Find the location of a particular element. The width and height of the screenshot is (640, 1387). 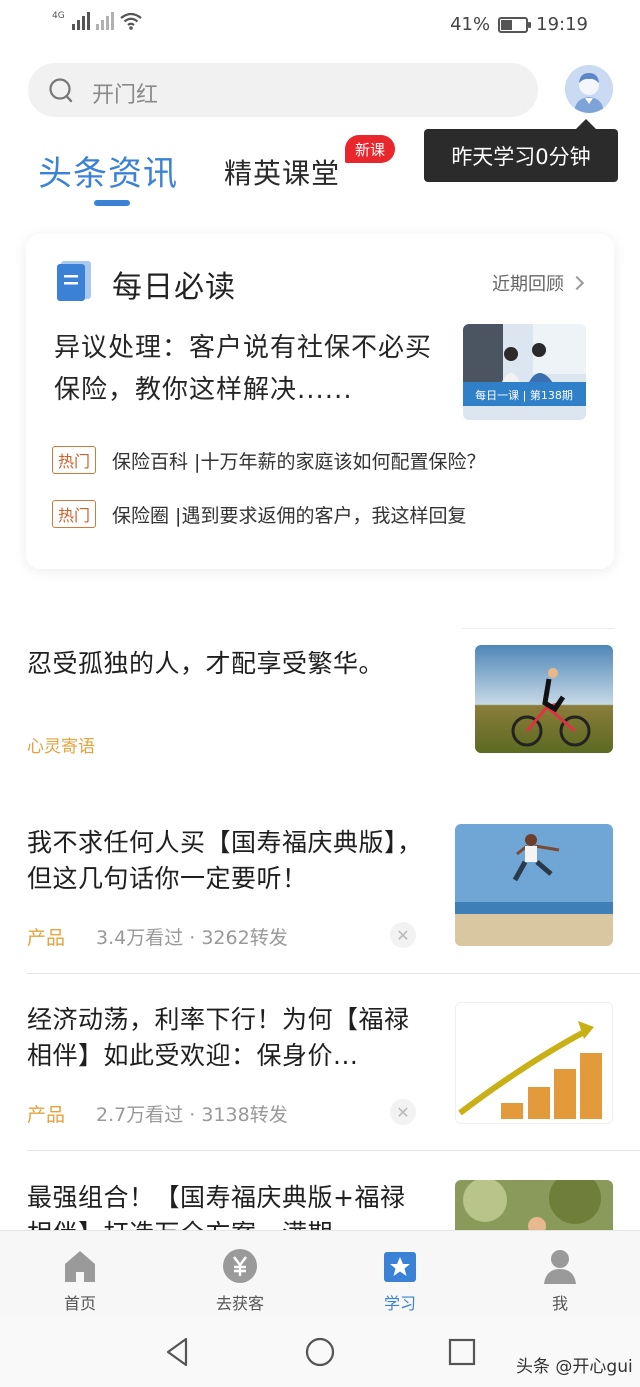

recent-review-link: 近期回顾 is located at coordinates (538, 283).